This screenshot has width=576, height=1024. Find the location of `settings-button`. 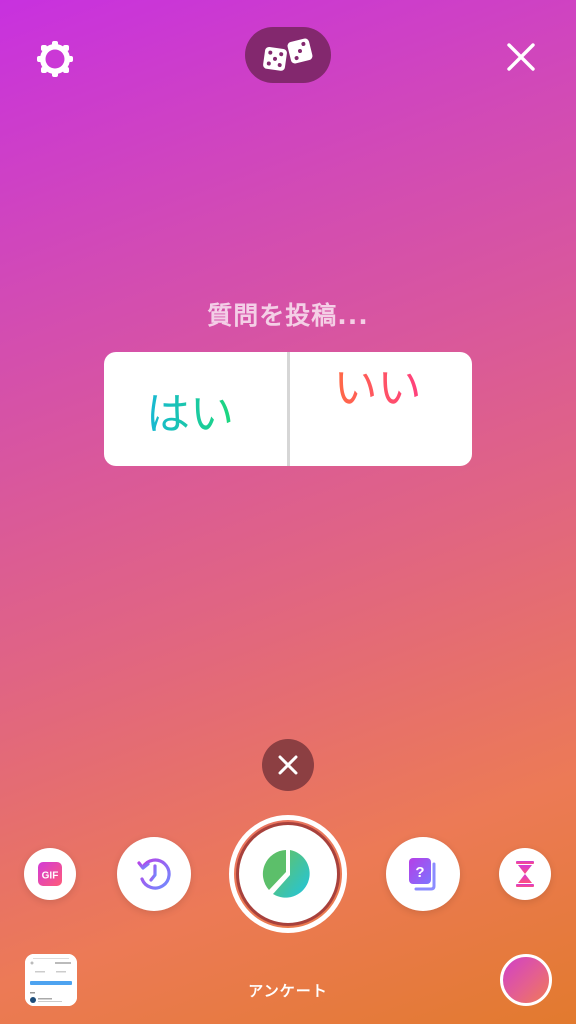

settings-button is located at coordinates (55, 59).